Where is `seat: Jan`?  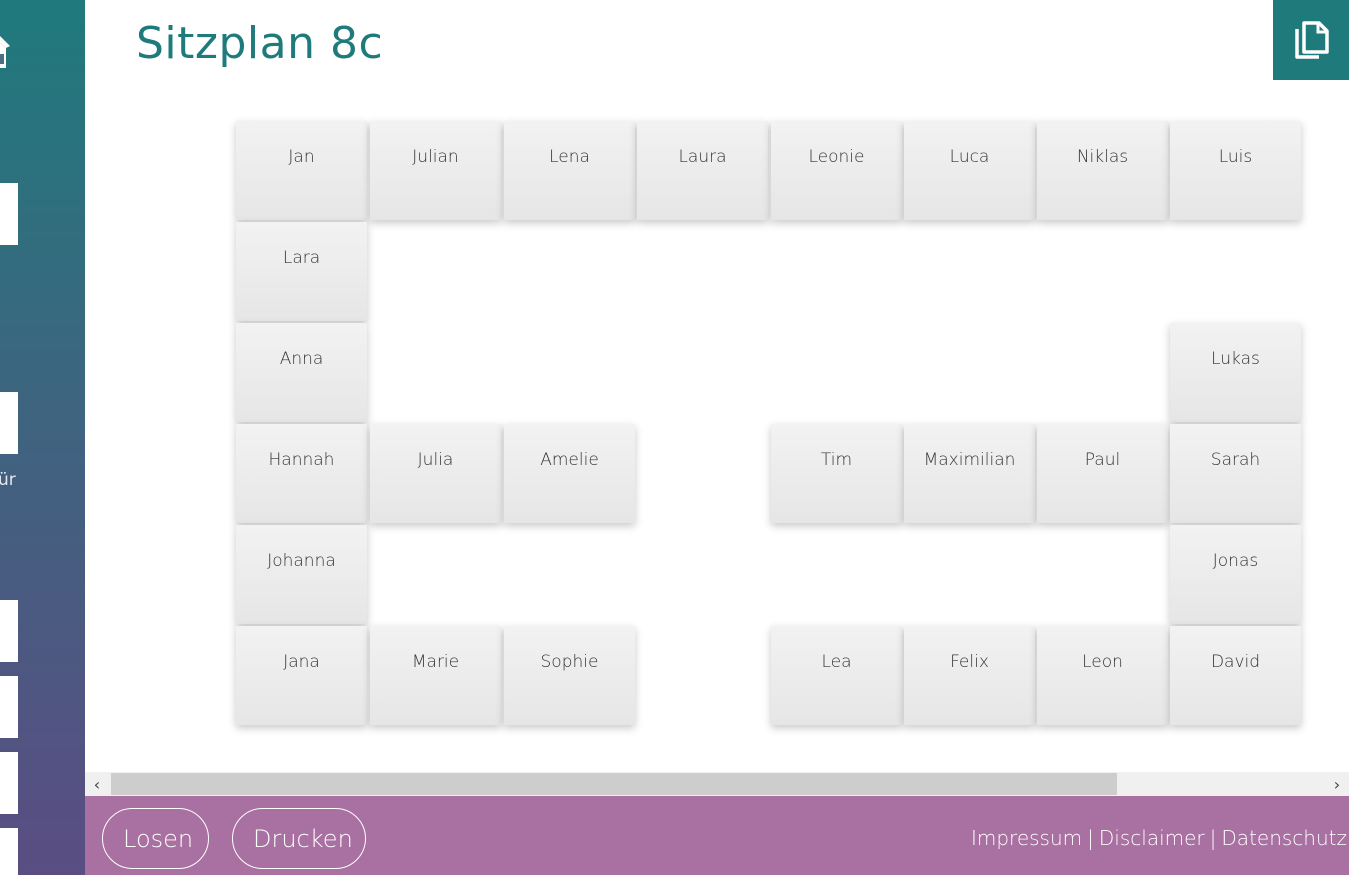 seat: Jan is located at coordinates (301, 170).